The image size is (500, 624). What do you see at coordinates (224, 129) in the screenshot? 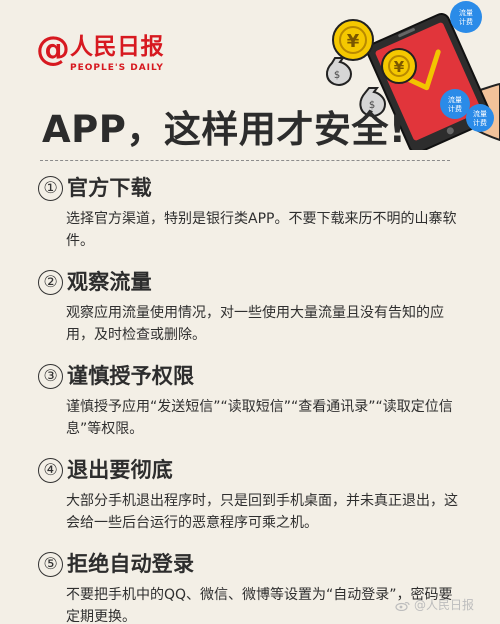
I see `page-title: APP，这样用才安全!` at bounding box center [224, 129].